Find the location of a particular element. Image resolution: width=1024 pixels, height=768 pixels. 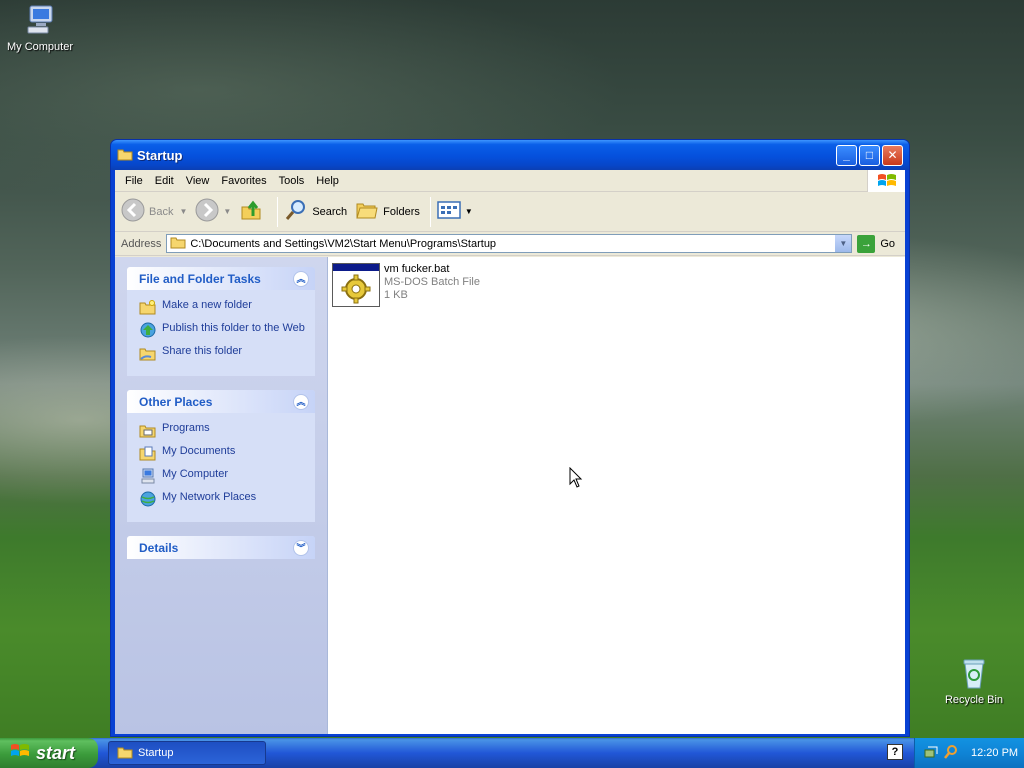

place-my-documents: My Documents is located at coordinates (222, 455).